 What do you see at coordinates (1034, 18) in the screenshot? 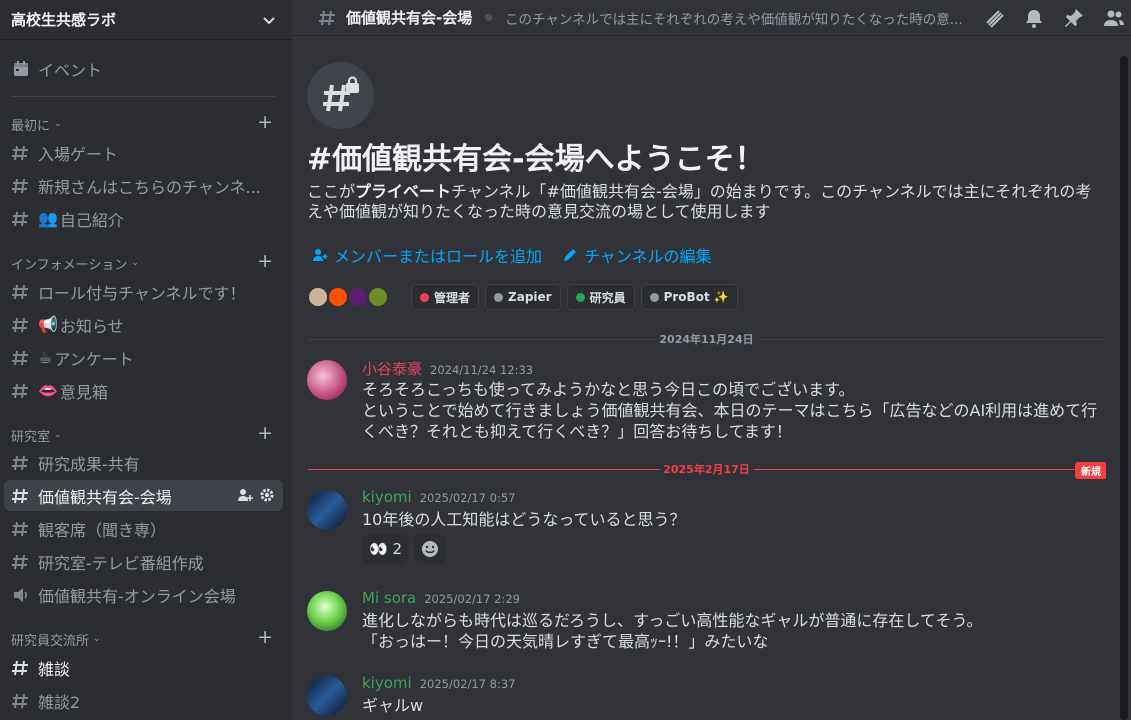
I see `bell-icon` at bounding box center [1034, 18].